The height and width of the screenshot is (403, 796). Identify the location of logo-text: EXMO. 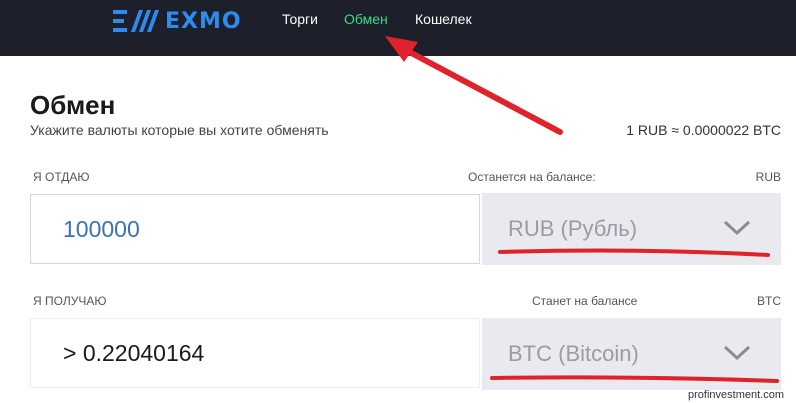
(203, 21).